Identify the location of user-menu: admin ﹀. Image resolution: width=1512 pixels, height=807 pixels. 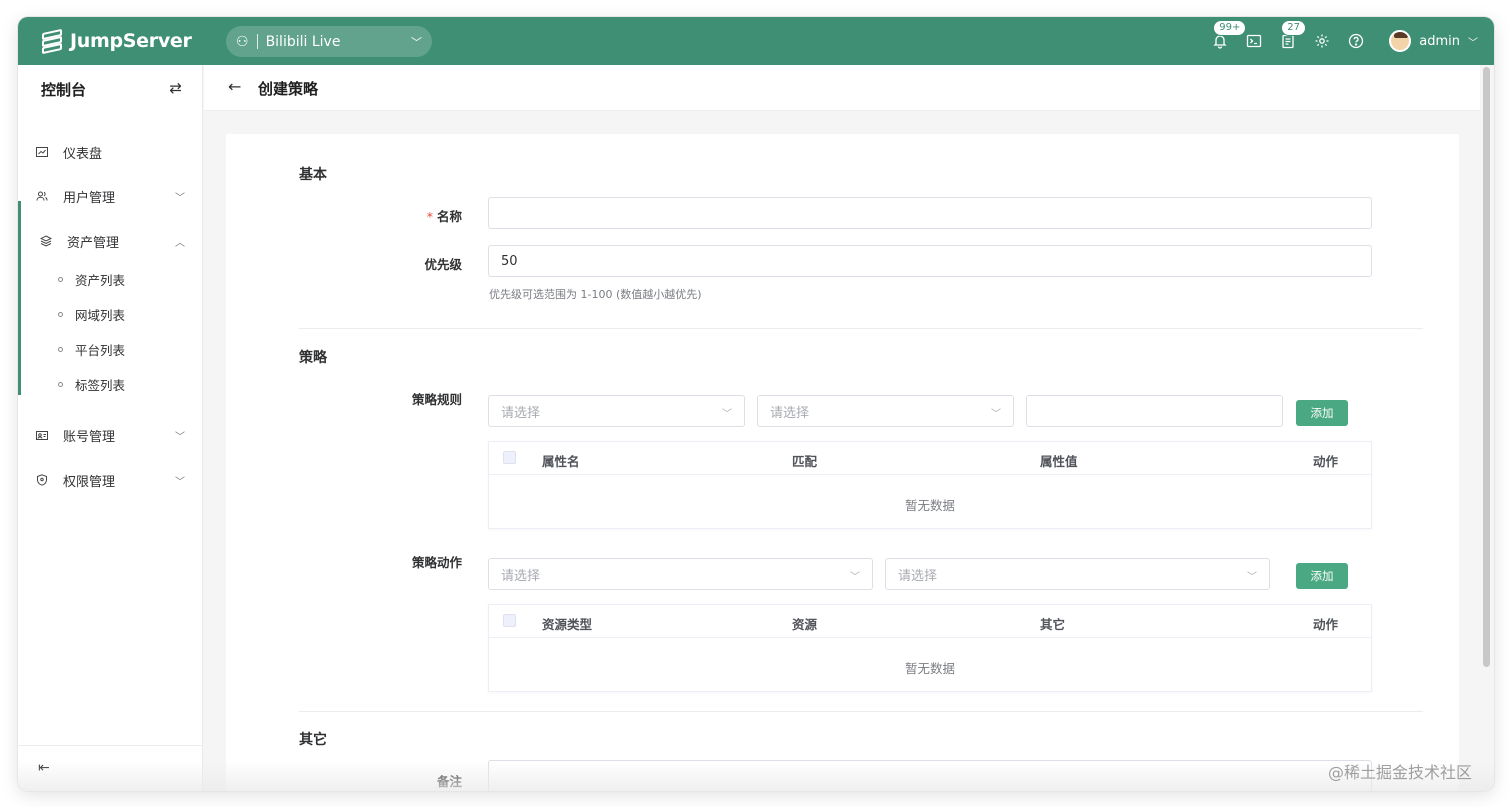
(1433, 41).